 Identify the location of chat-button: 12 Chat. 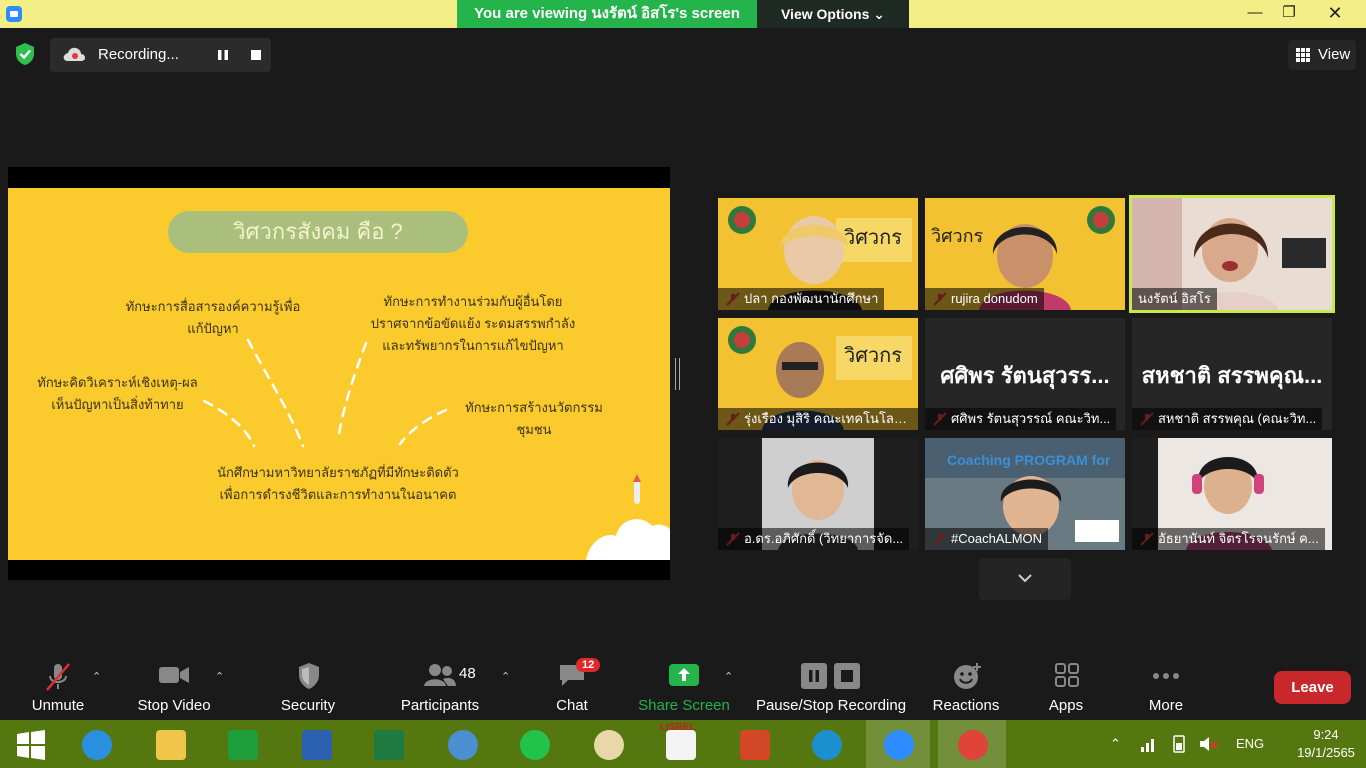
(572, 684).